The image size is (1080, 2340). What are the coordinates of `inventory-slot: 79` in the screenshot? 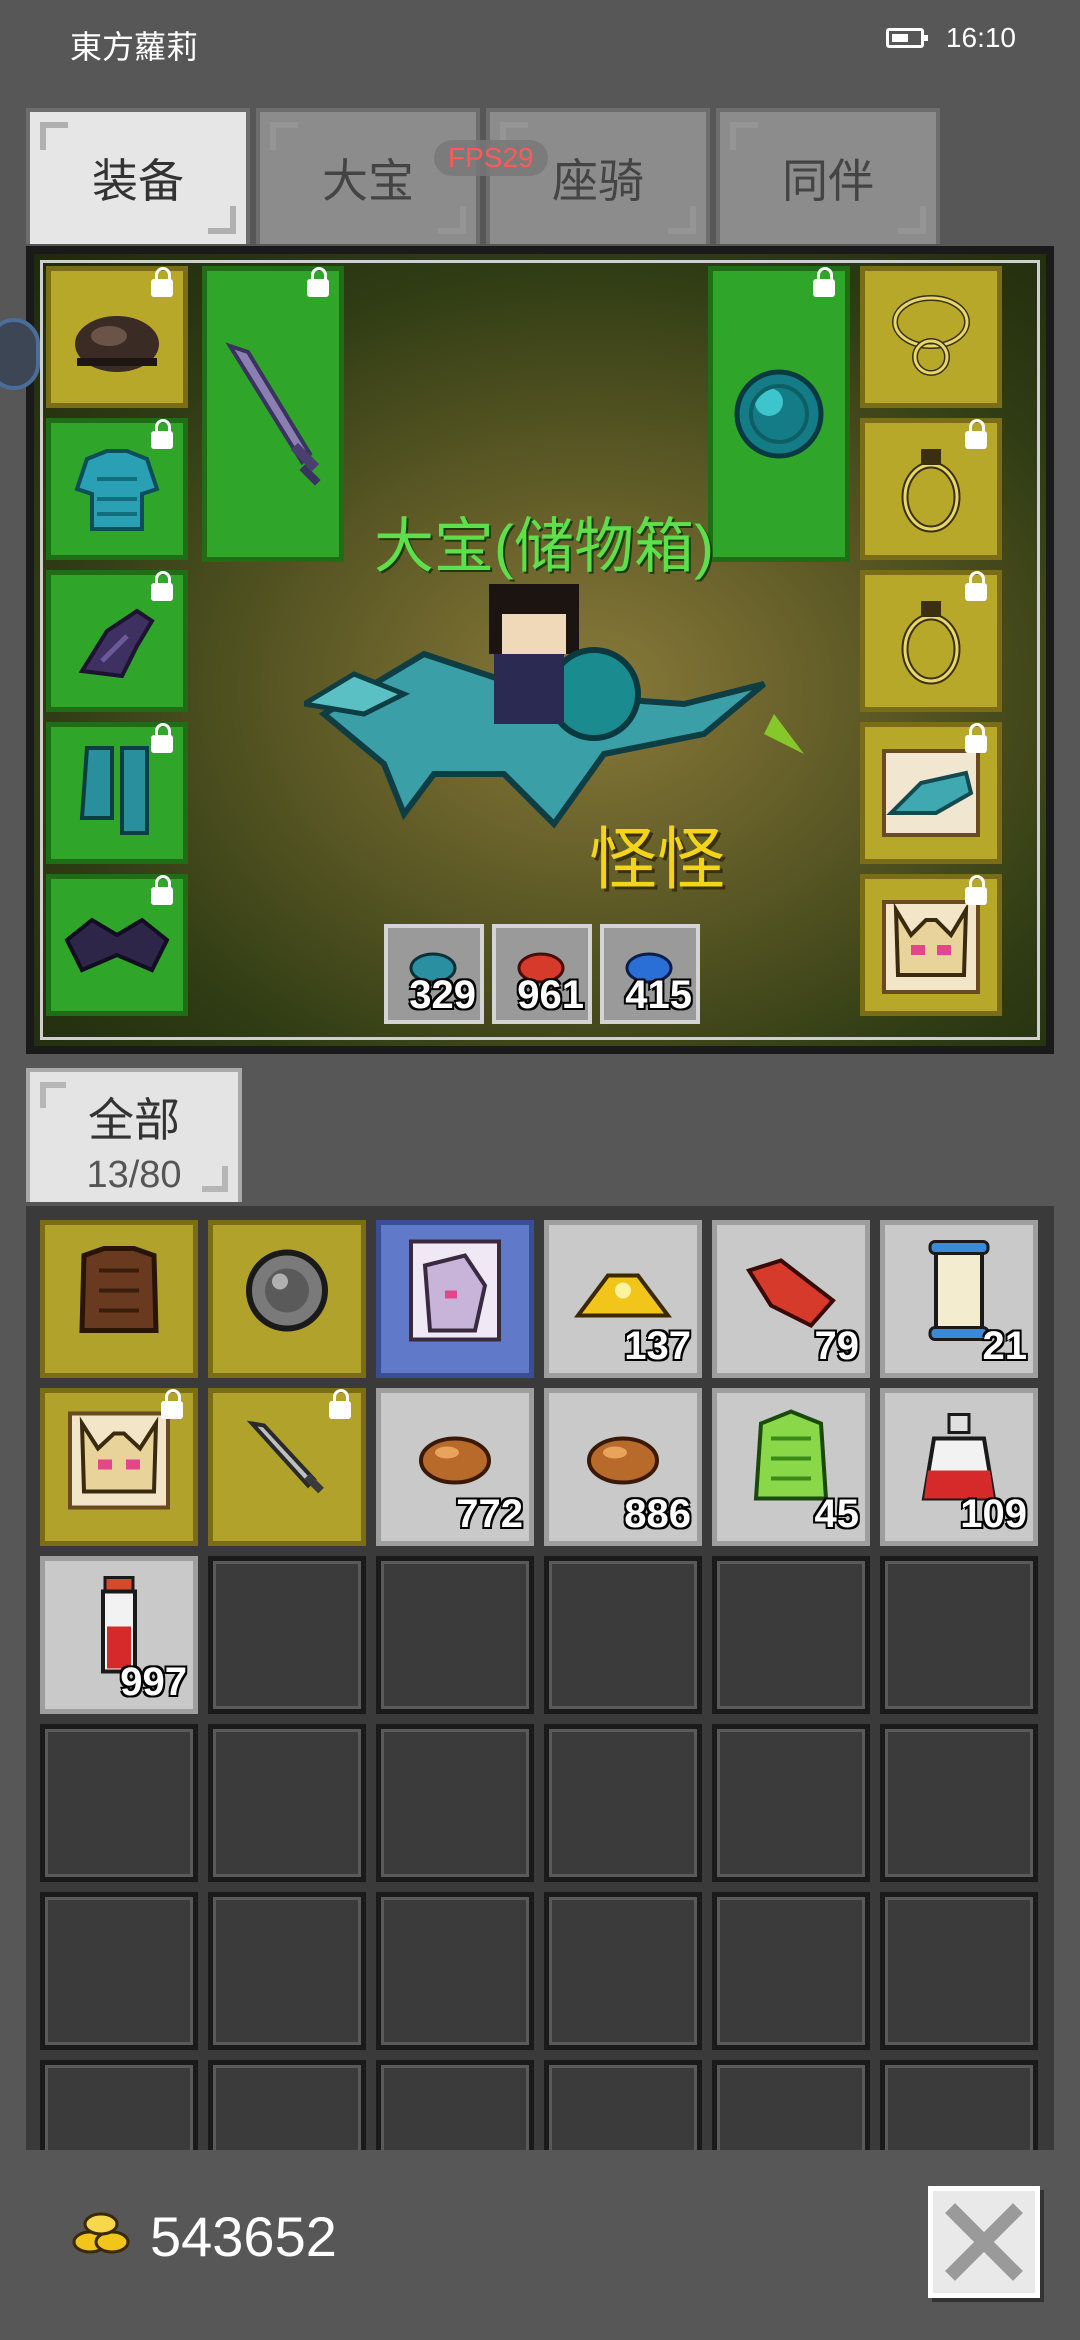 It's located at (791, 1299).